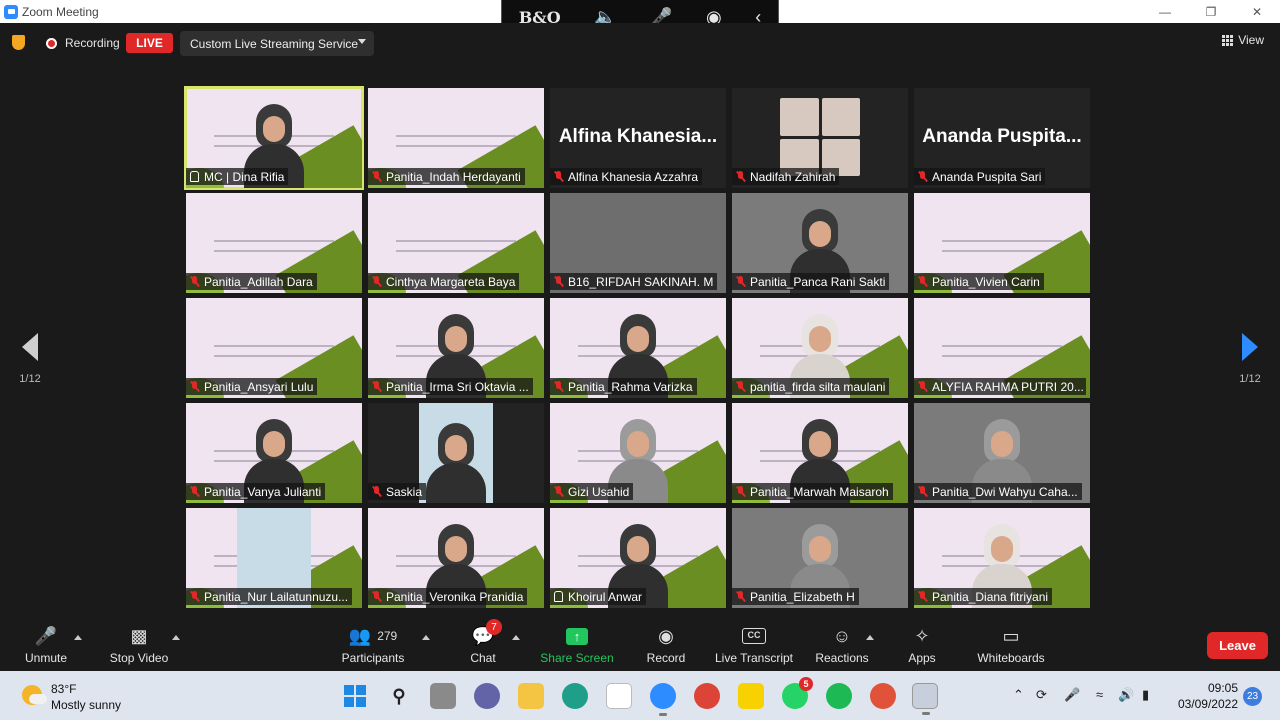  What do you see at coordinates (754, 658) in the screenshot?
I see `live-transcript-label: Live Transcript` at bounding box center [754, 658].